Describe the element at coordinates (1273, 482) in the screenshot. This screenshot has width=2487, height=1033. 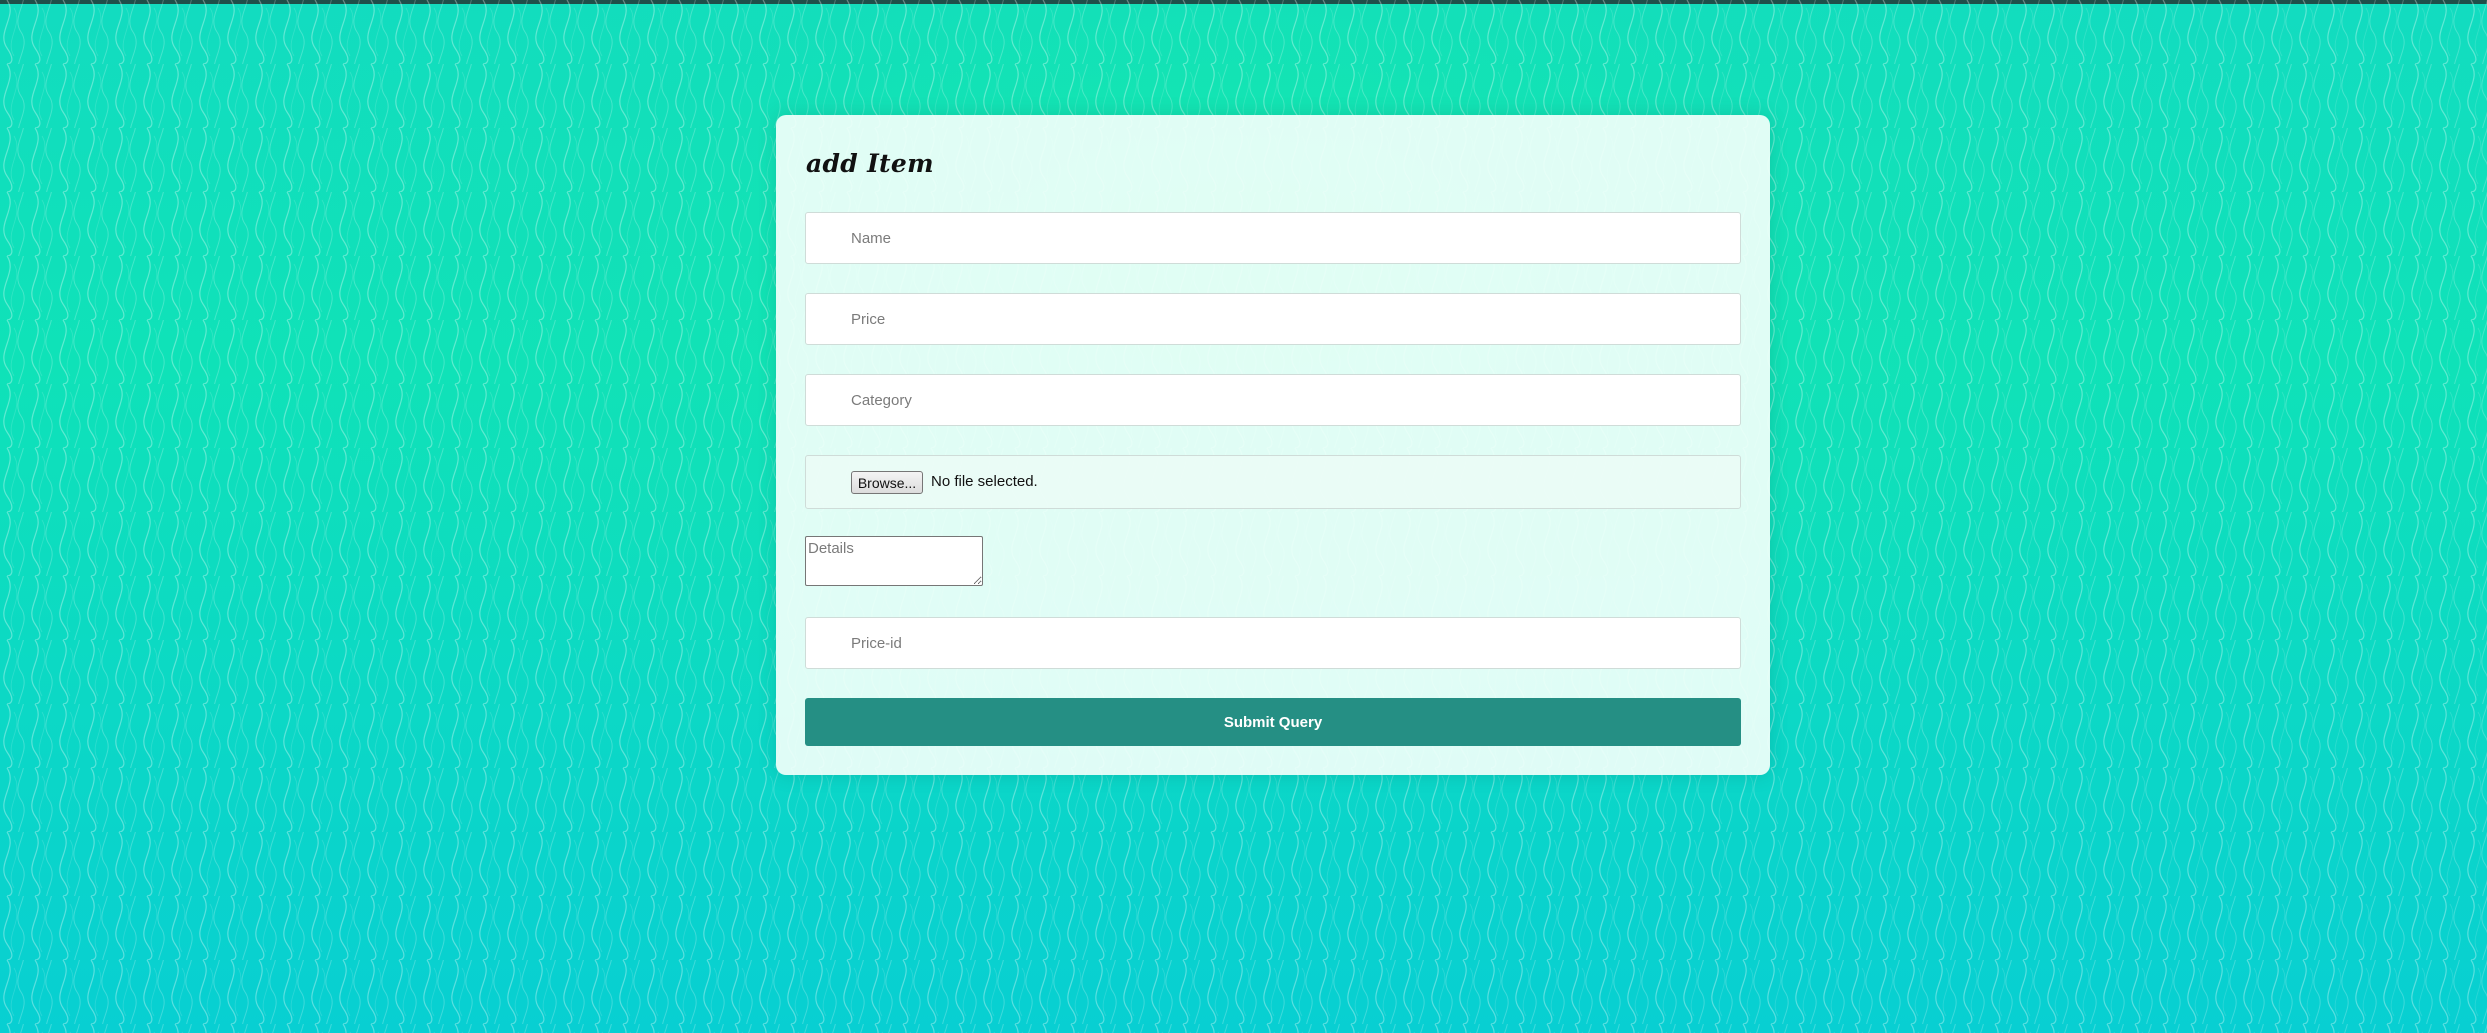
I see `file-upload-field: Browse... No file selected.` at that location.